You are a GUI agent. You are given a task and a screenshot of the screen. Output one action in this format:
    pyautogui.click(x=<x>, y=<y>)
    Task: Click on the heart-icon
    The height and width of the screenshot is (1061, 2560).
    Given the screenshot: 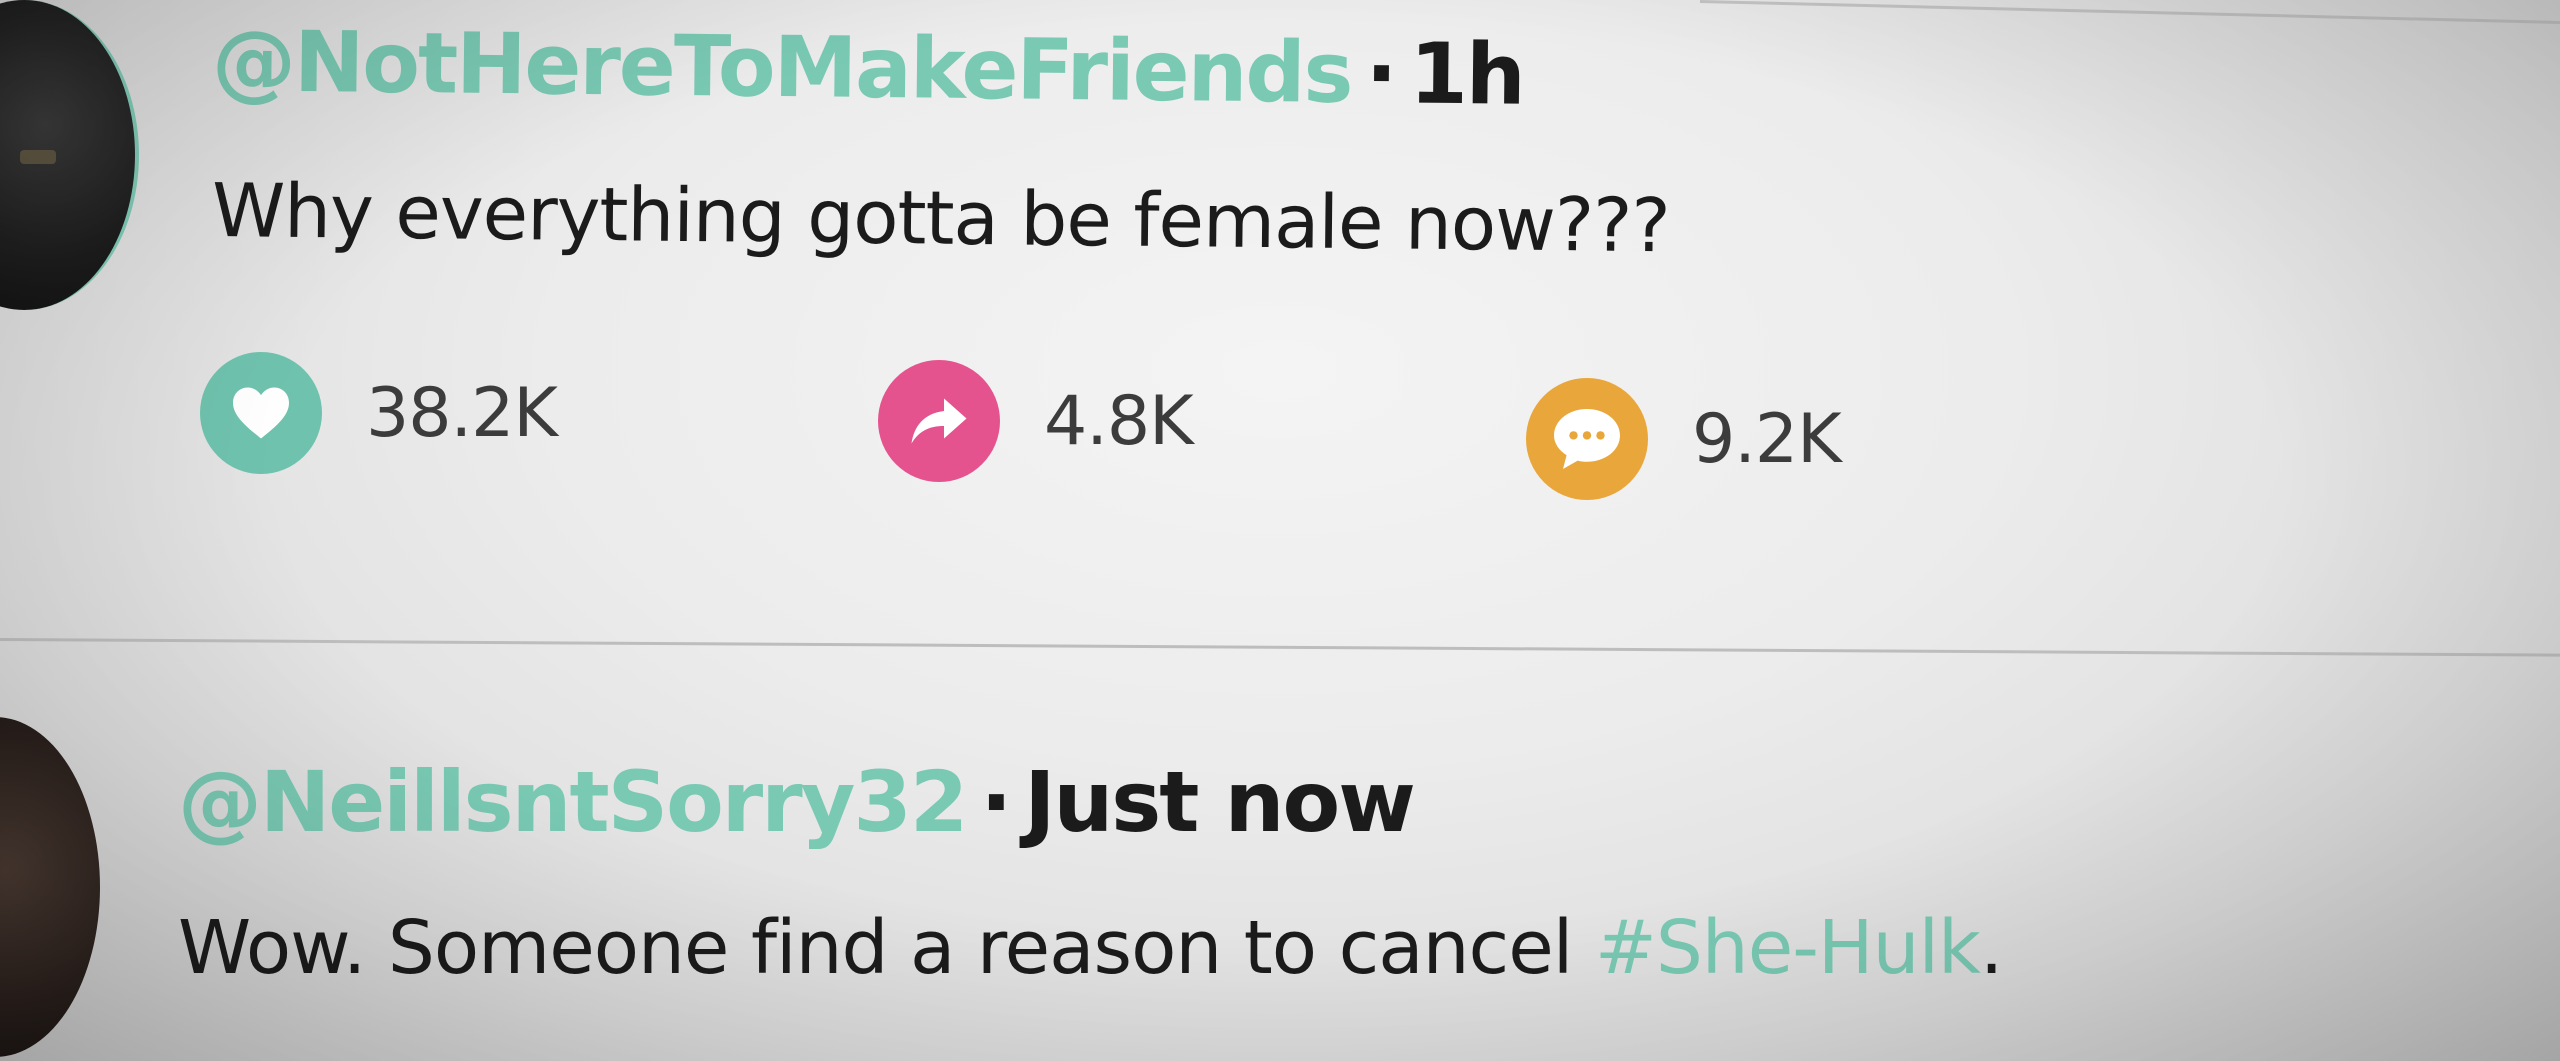 What is the action you would take?
    pyautogui.click(x=261, y=413)
    